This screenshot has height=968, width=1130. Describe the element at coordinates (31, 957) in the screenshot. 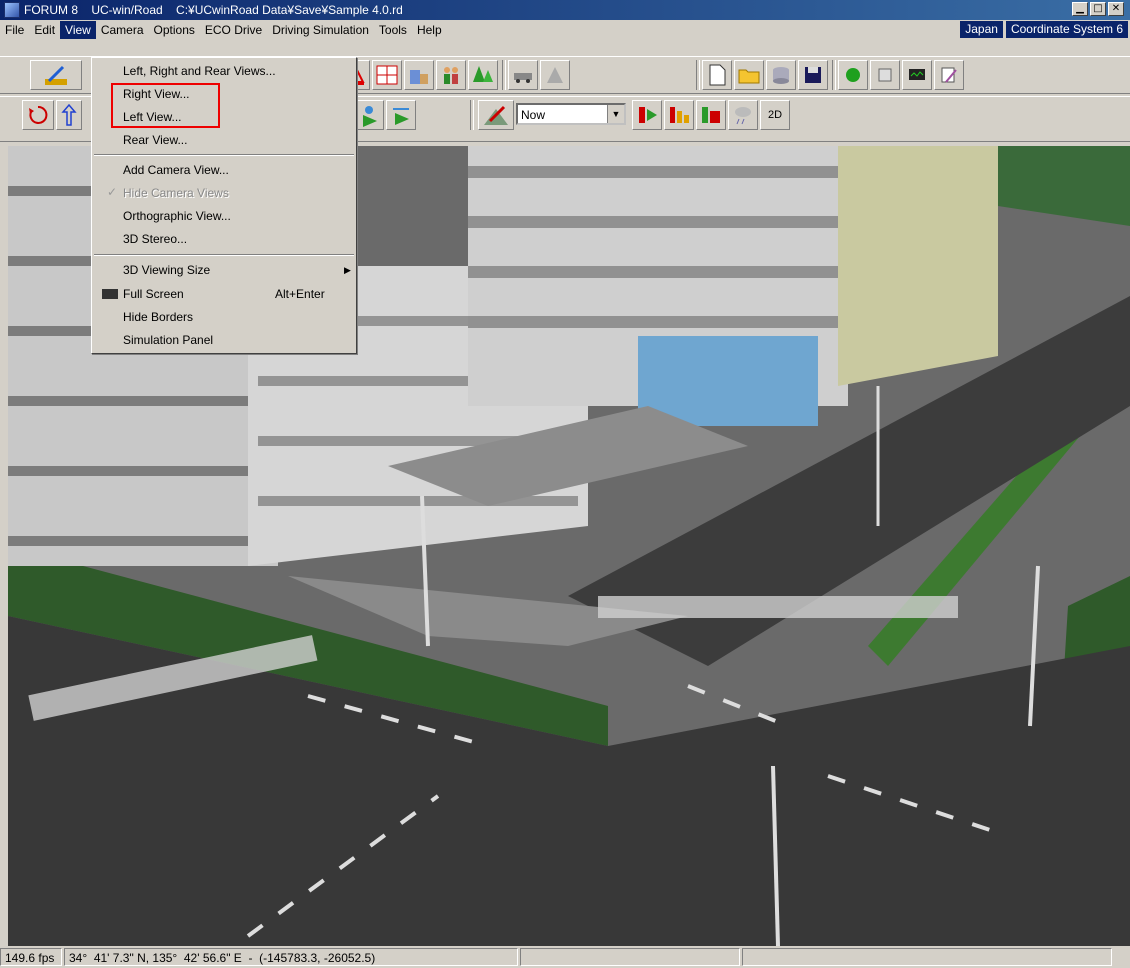

I see `fps-readout: 149.6 fps` at that location.